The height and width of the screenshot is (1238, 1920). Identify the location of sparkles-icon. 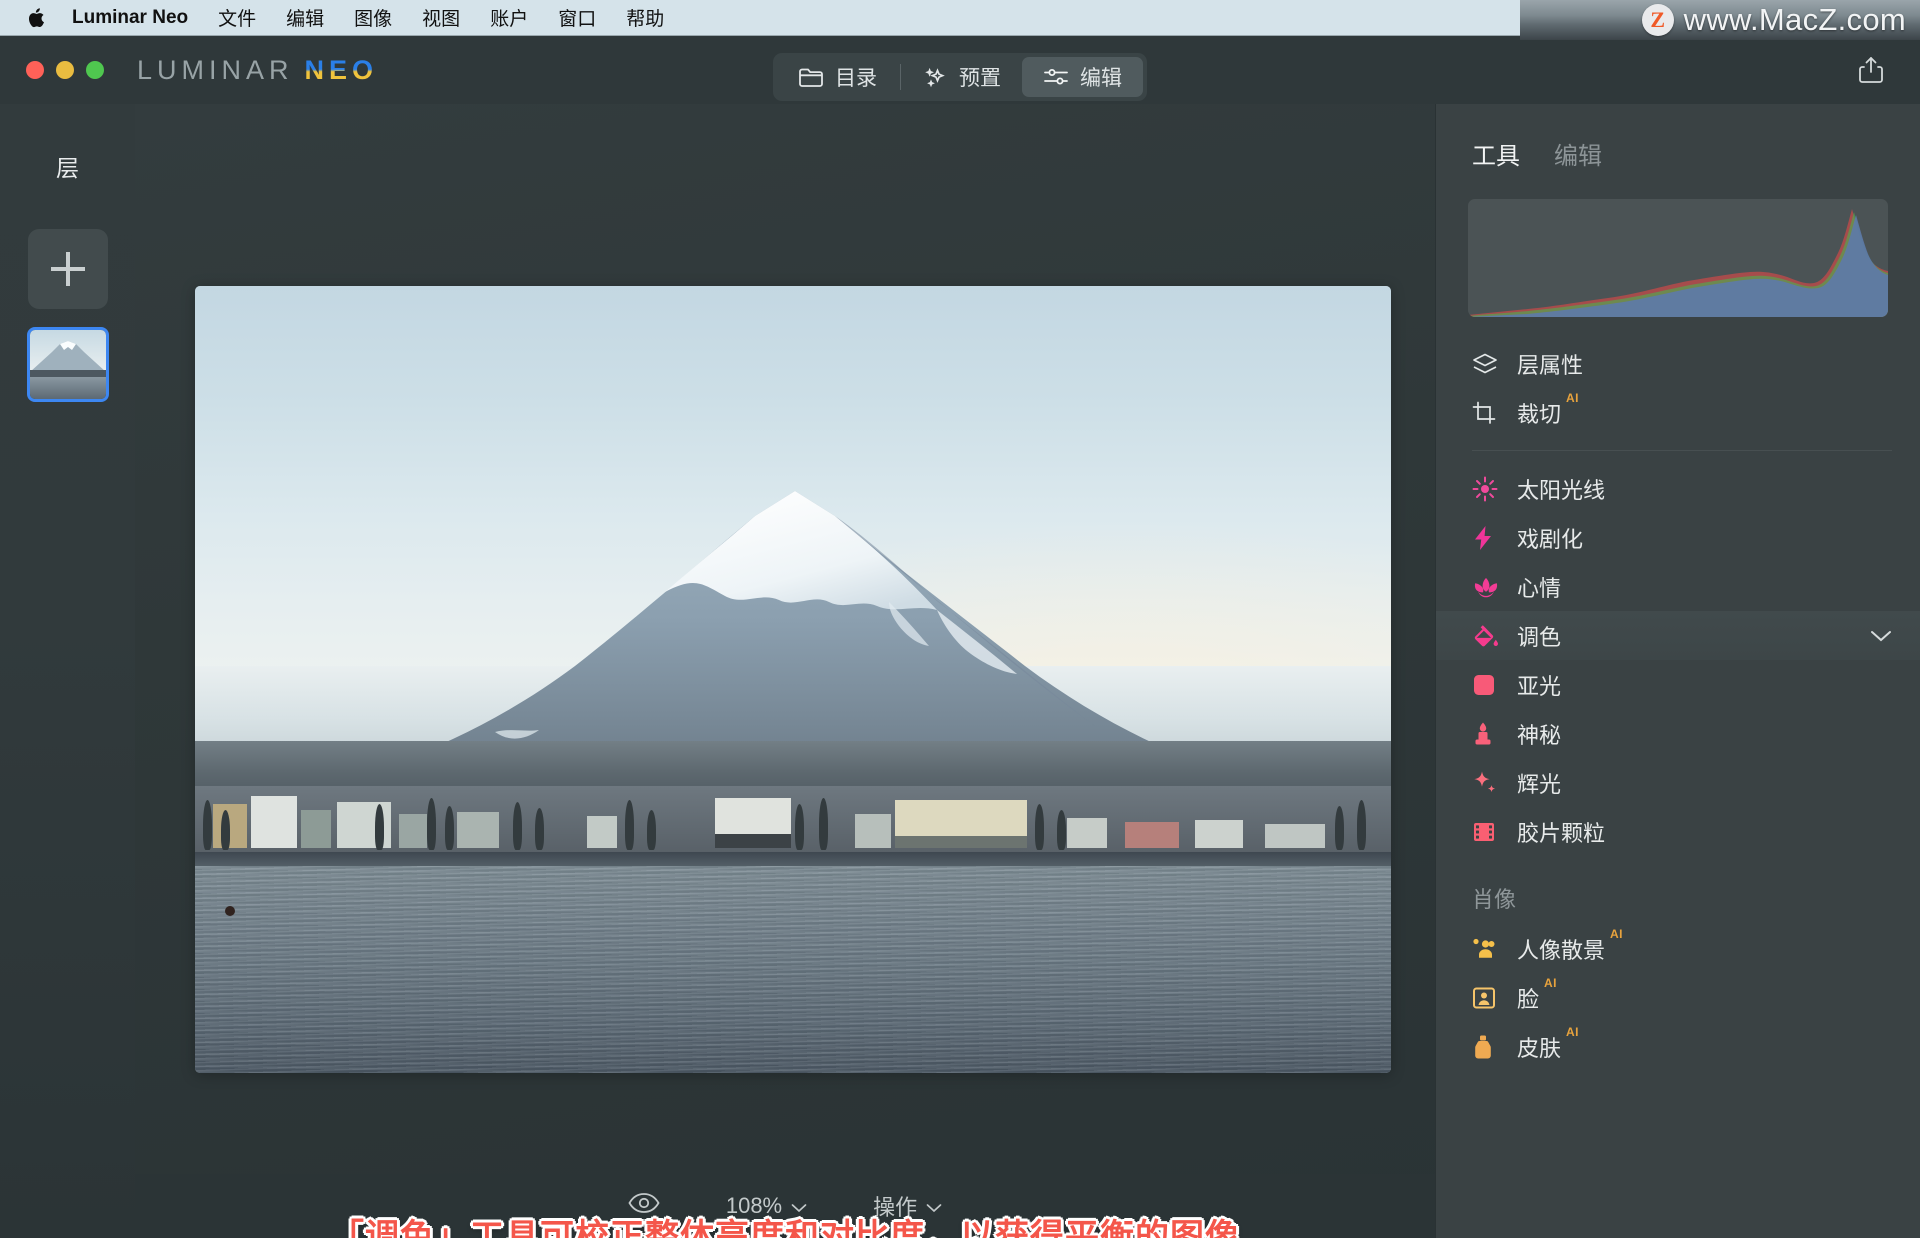
(936, 77).